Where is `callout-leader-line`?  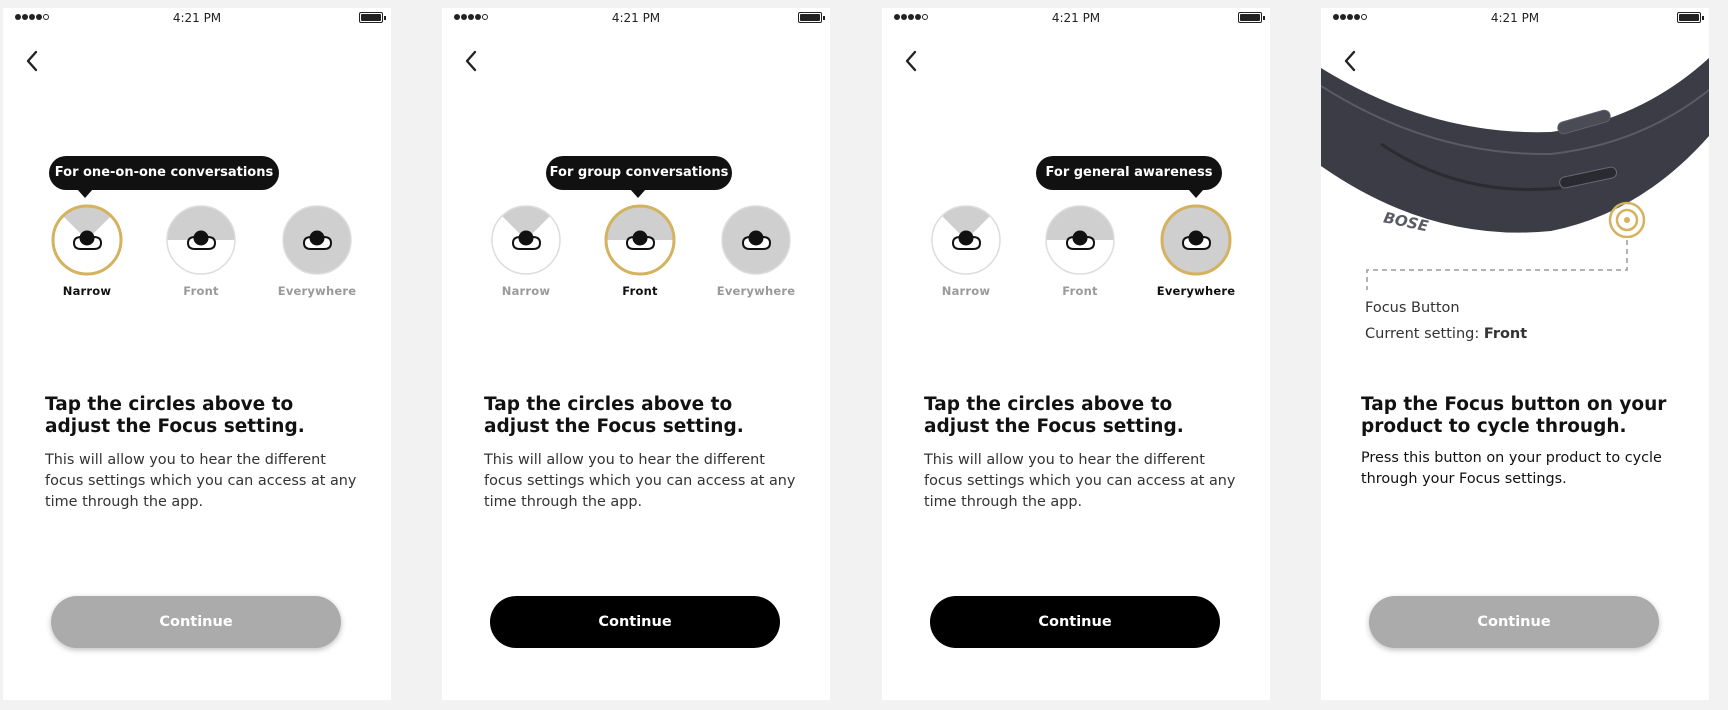 callout-leader-line is located at coordinates (1497, 265).